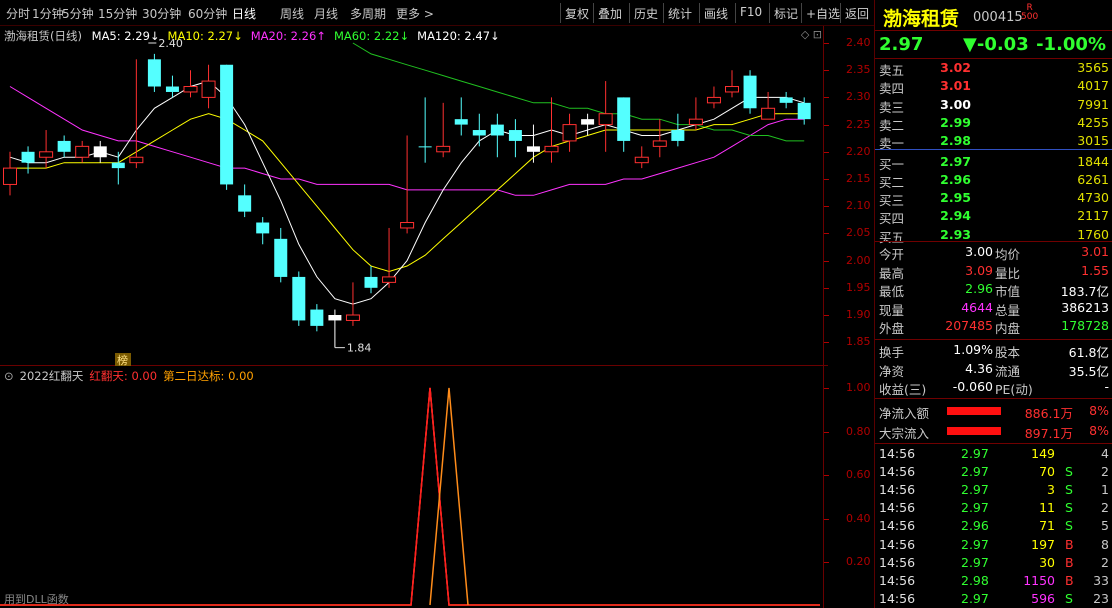 The width and height of the screenshot is (1112, 608). I want to click on period-tab-7: 周线, so click(292, 13).